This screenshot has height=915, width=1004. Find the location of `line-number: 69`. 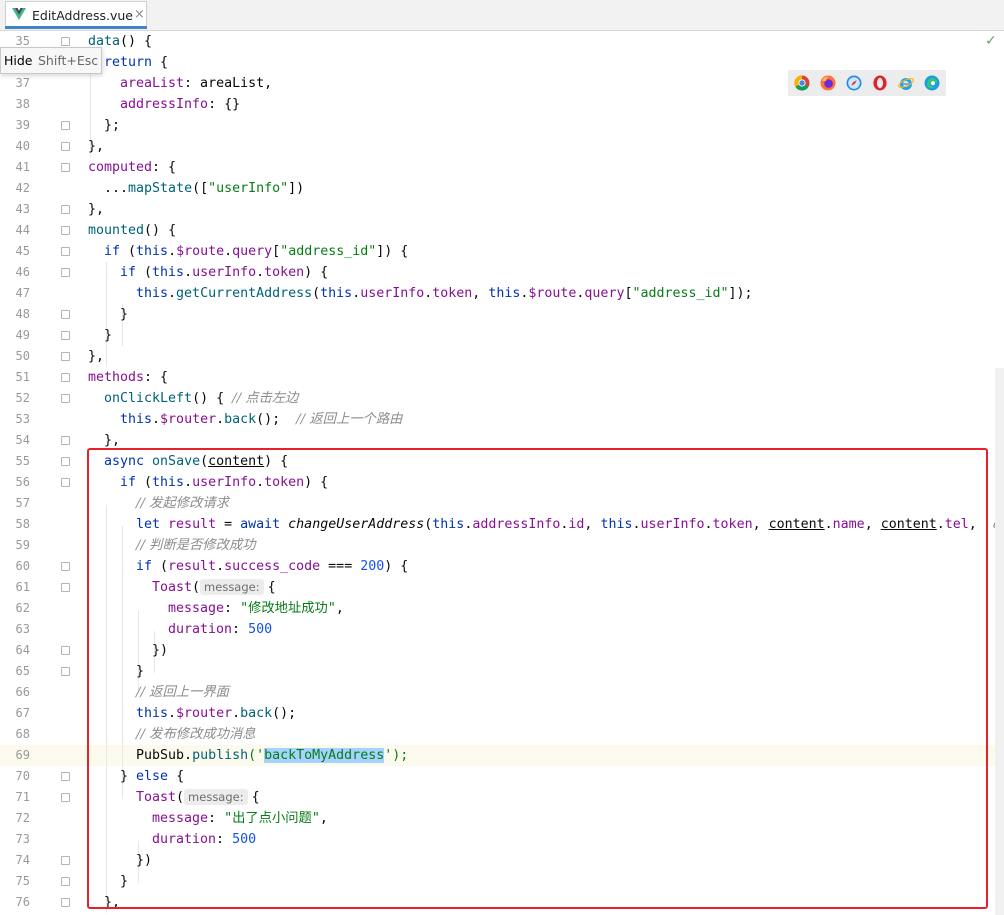

line-number: 69 is located at coordinates (15, 755).